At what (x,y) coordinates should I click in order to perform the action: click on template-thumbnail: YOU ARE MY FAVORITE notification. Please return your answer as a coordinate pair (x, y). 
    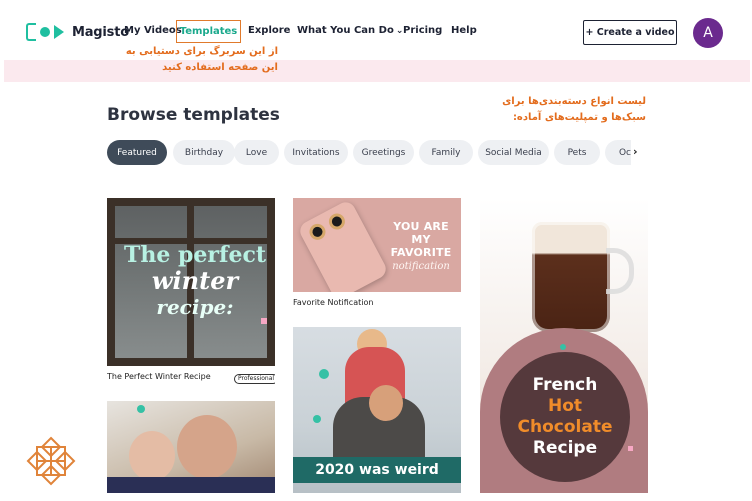
    Looking at the image, I should click on (377, 245).